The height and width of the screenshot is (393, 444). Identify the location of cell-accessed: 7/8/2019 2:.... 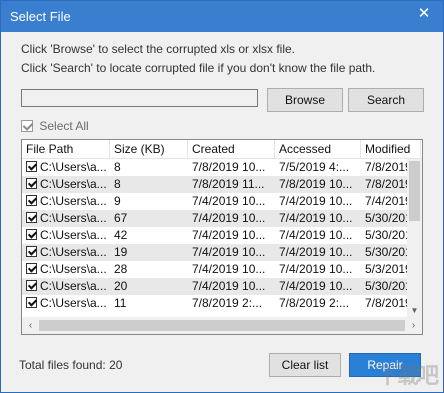
(314, 303).